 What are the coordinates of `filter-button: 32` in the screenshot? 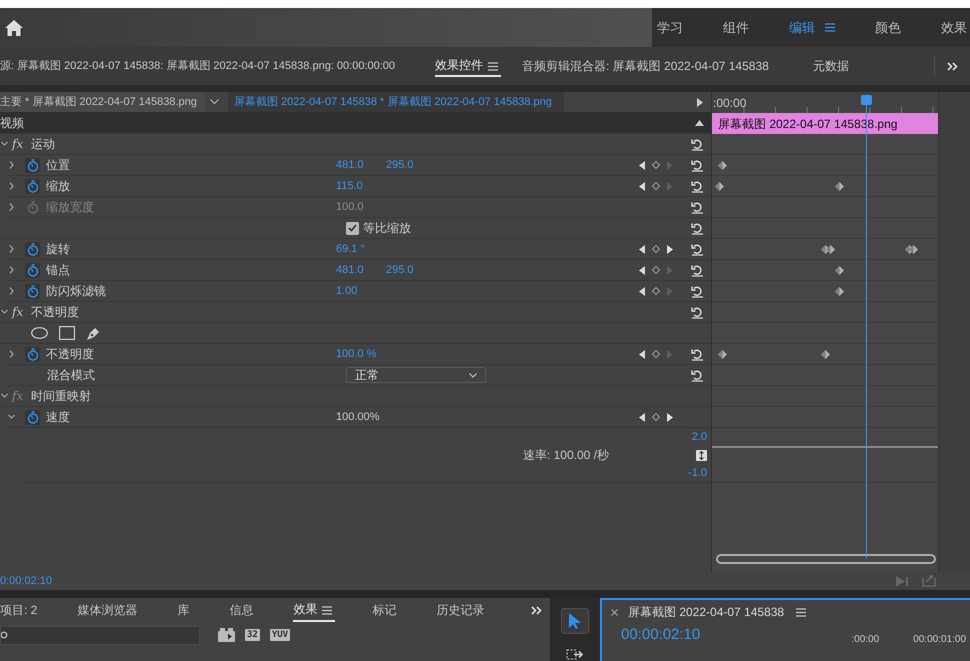 It's located at (252, 635).